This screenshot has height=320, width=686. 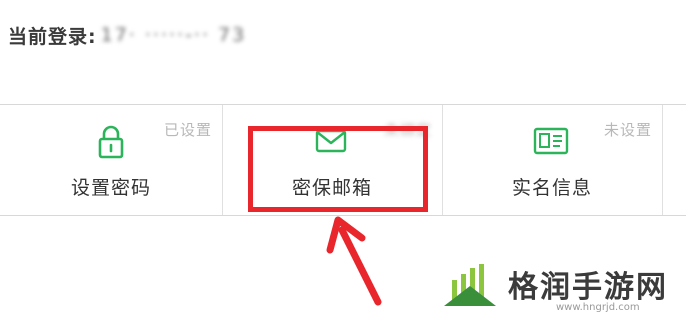 What do you see at coordinates (598, 307) in the screenshot?
I see `watermark-url: www.hngrjd.com` at bounding box center [598, 307].